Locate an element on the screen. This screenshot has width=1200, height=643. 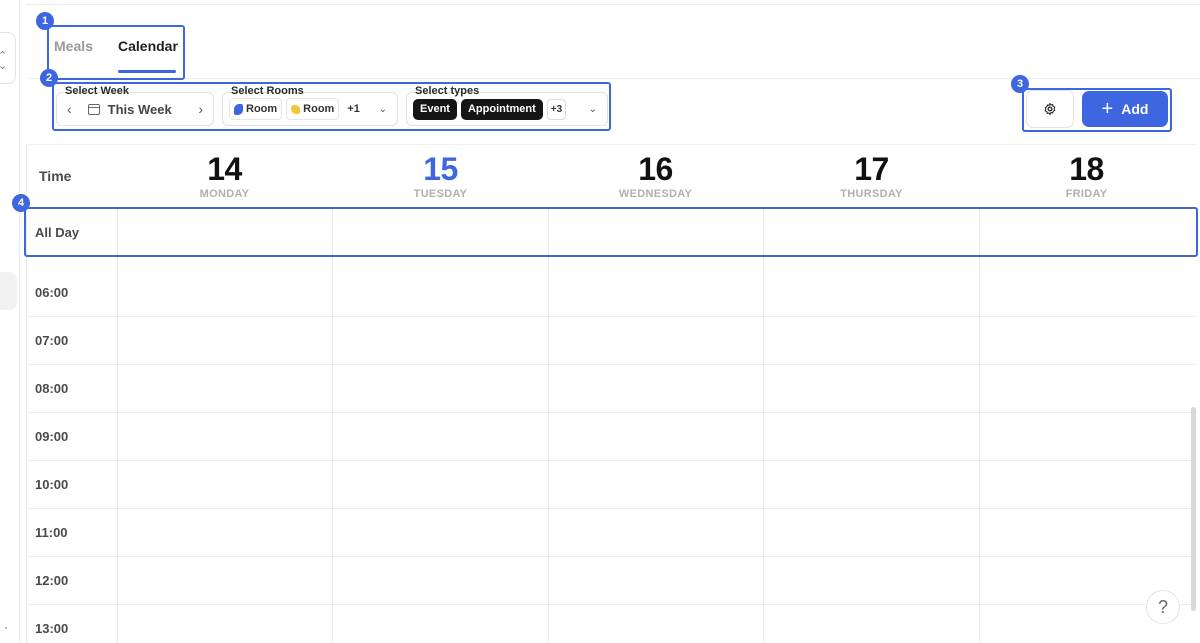
rooms-filter: Room Room +1 ⌄ Select Rooms is located at coordinates (310, 105).